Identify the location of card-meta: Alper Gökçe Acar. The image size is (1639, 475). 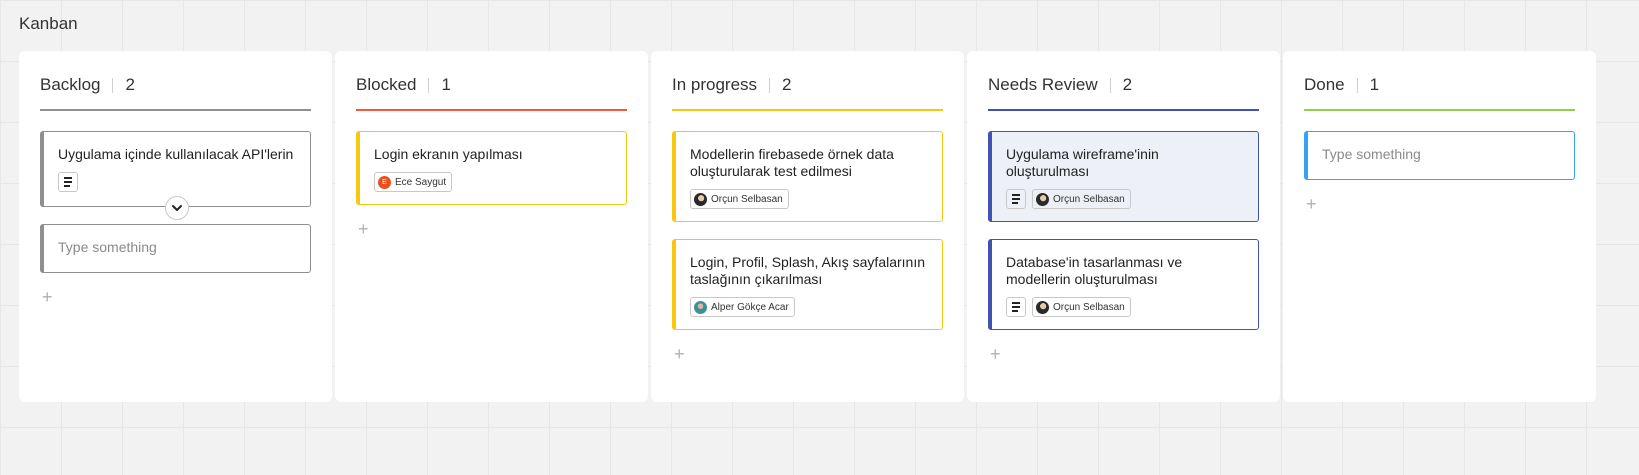
(809, 307).